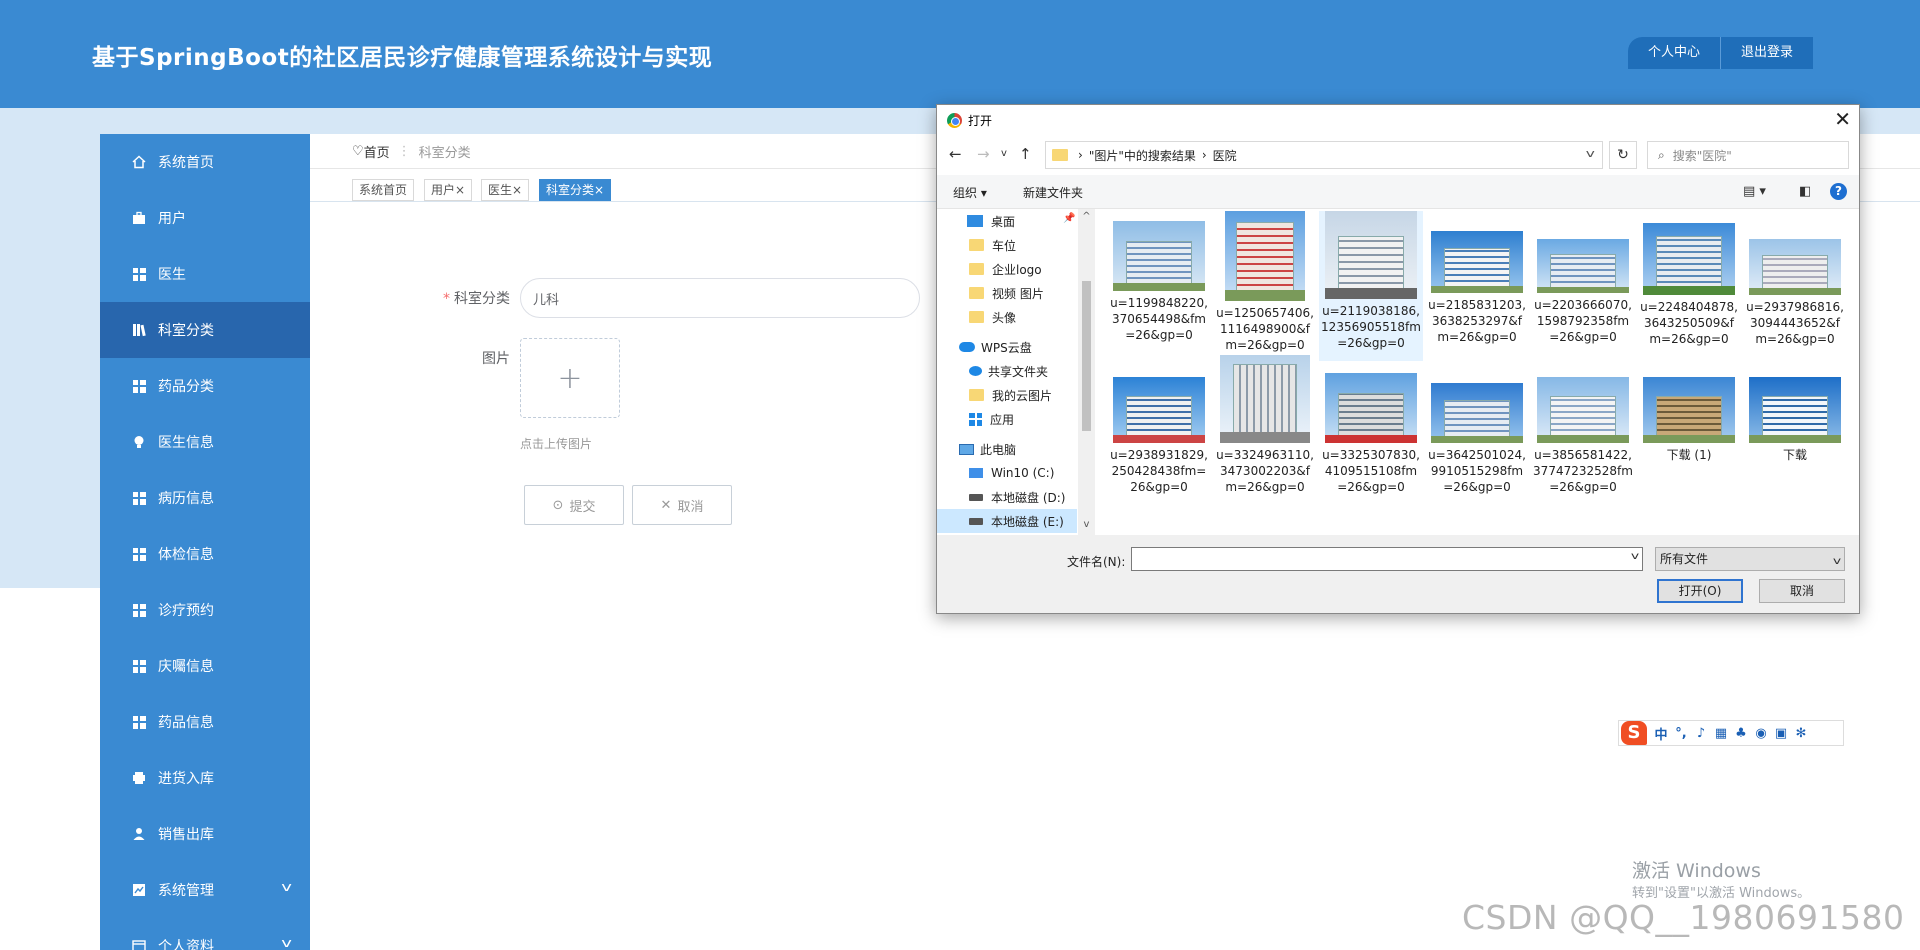 This screenshot has height=950, width=1920. What do you see at coordinates (1802, 591) in the screenshot?
I see `dialog-cancel-button: 取消` at bounding box center [1802, 591].